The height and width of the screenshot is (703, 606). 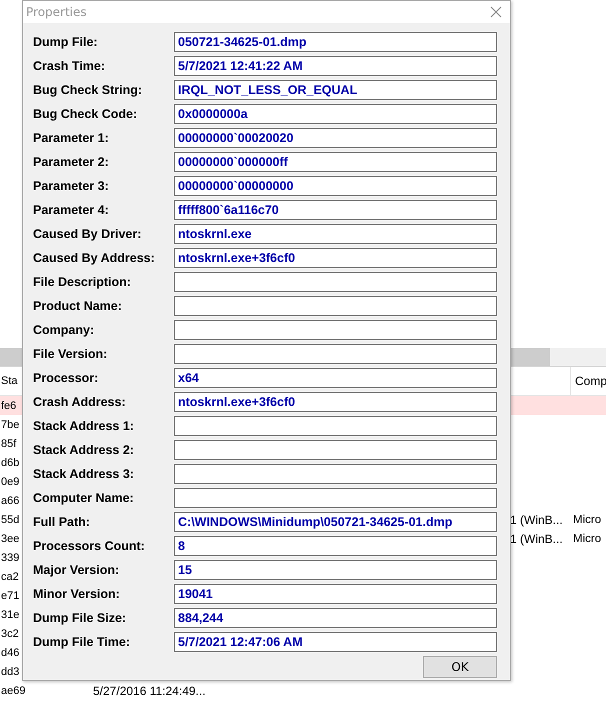 I want to click on column-header: Sta, so click(x=9, y=381).